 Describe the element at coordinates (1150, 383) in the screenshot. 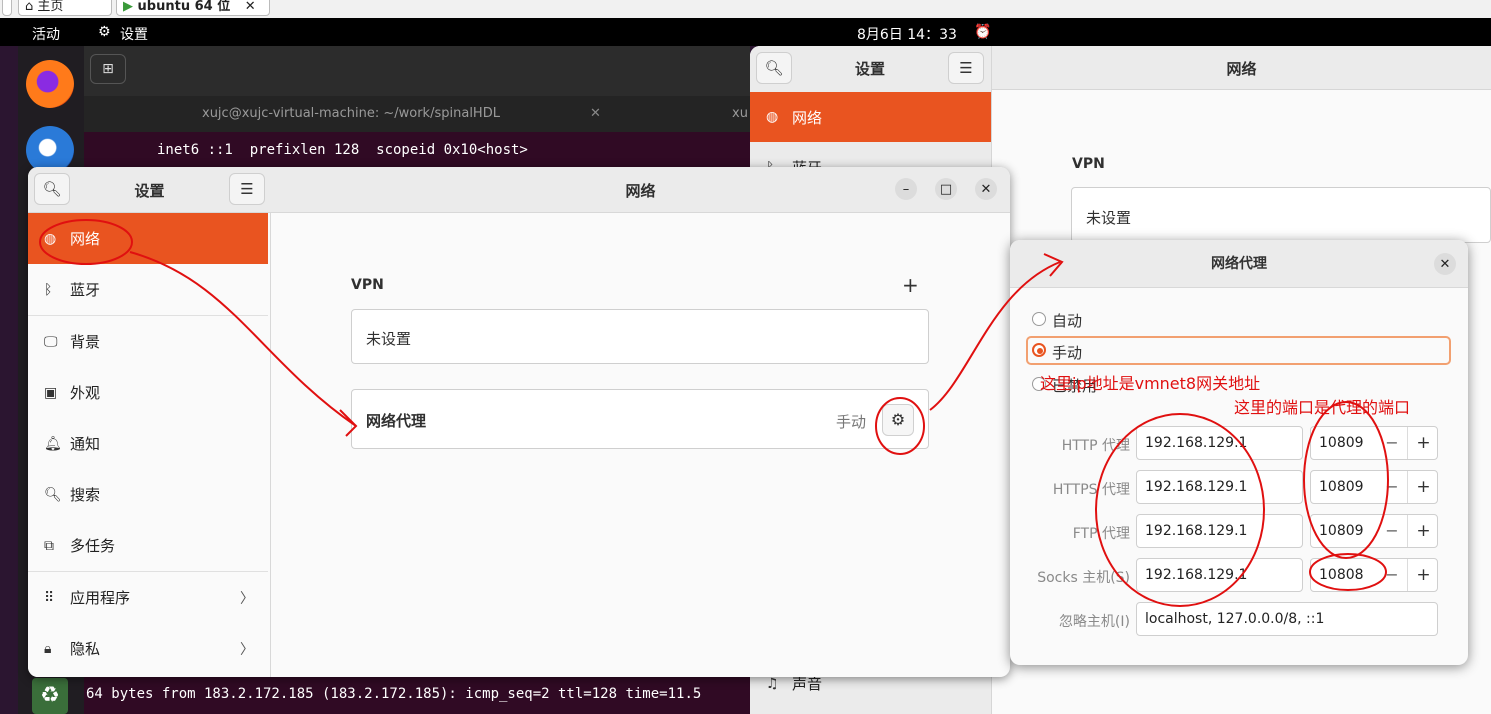

I see `annotation-note-ip: 这里ip地址是vmnet8网关地址` at that location.